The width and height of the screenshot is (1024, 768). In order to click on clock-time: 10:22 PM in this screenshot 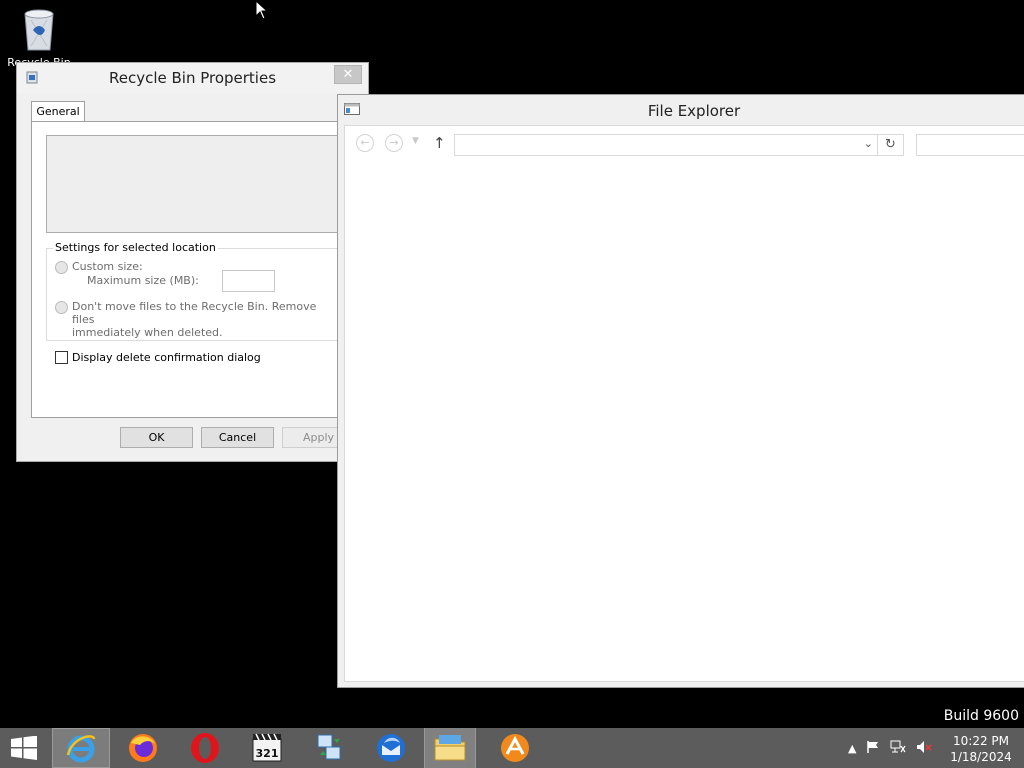, I will do `click(981, 741)`.